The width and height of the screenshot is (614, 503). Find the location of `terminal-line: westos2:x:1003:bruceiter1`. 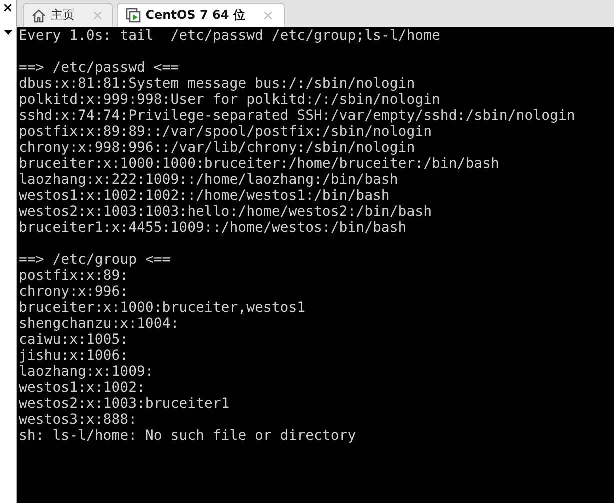

terminal-line: westos2:x:1003:bruceiter1 is located at coordinates (124, 404).